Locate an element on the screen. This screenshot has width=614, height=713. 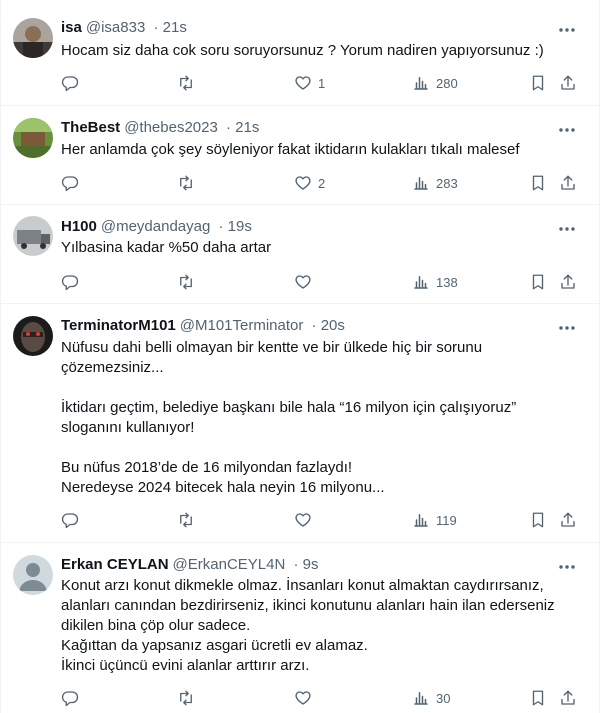
views-button: 119 is located at coordinates (434, 520).